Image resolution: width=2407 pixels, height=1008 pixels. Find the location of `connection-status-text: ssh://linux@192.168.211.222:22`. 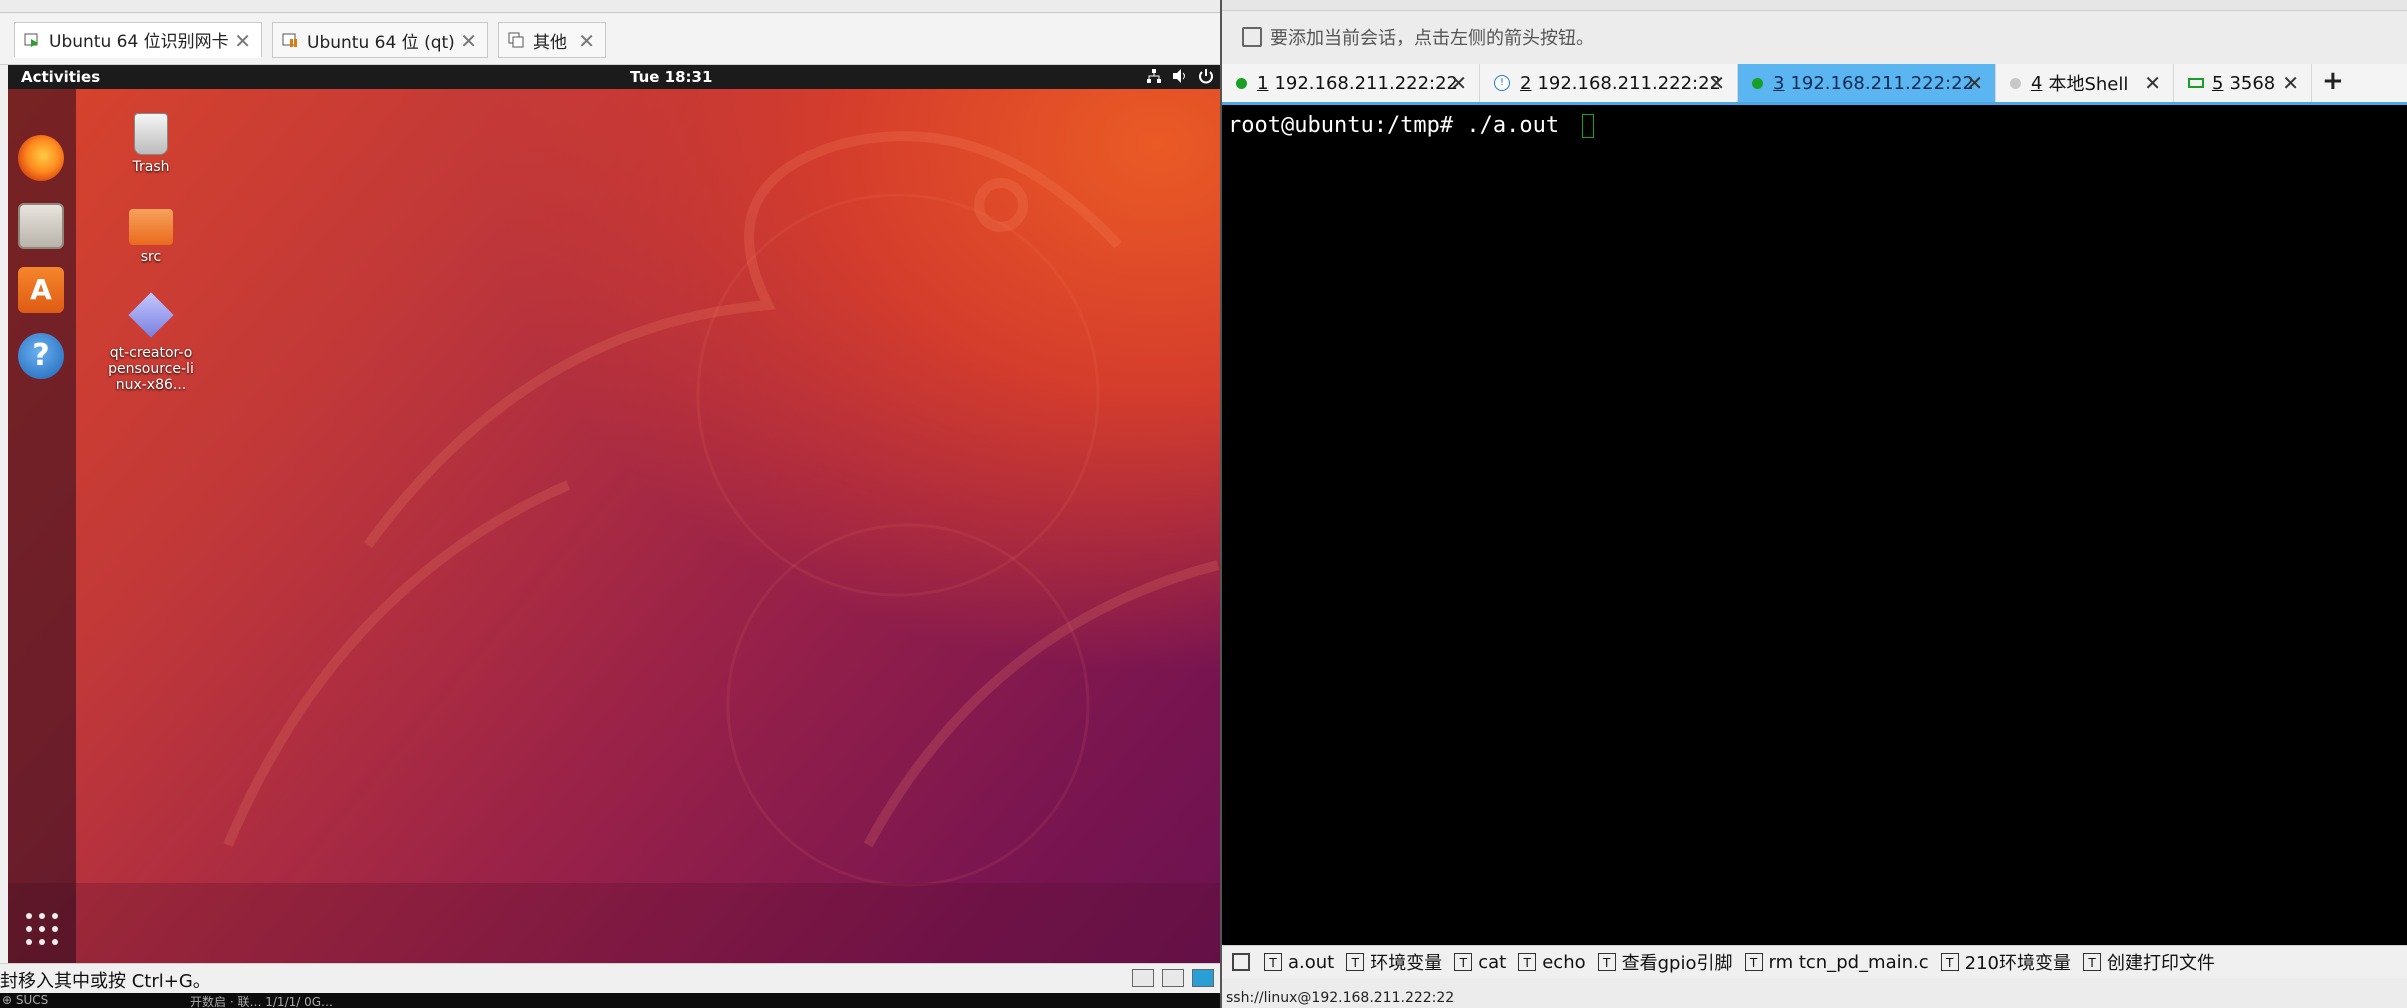

connection-status-text: ssh://linux@192.168.211.222:22 is located at coordinates (1340, 998).